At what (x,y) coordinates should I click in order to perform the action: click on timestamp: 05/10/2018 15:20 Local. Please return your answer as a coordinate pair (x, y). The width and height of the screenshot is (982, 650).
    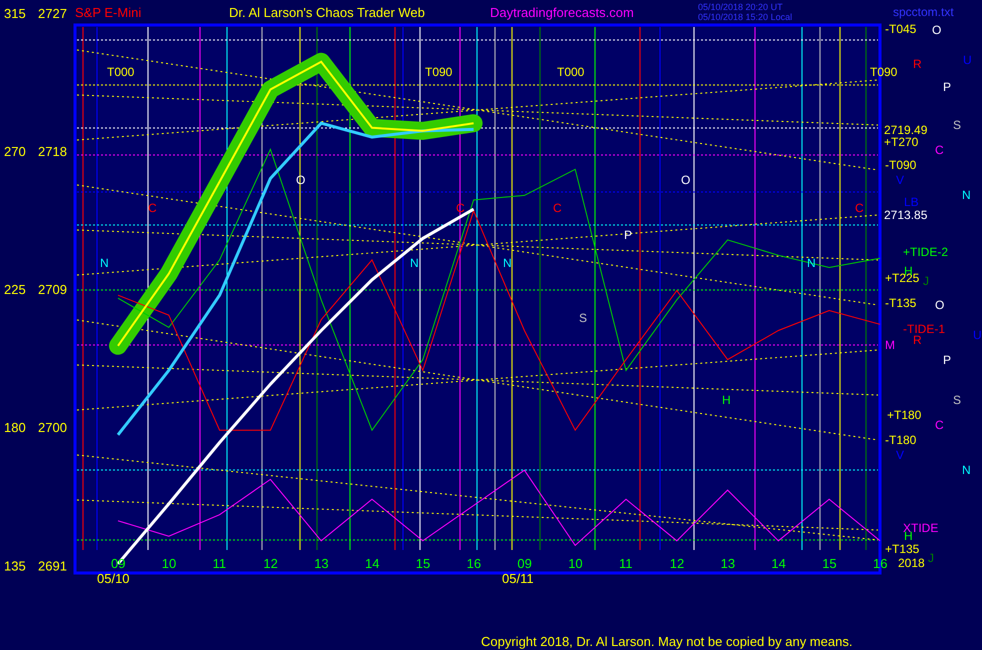
    Looking at the image, I should click on (745, 17).